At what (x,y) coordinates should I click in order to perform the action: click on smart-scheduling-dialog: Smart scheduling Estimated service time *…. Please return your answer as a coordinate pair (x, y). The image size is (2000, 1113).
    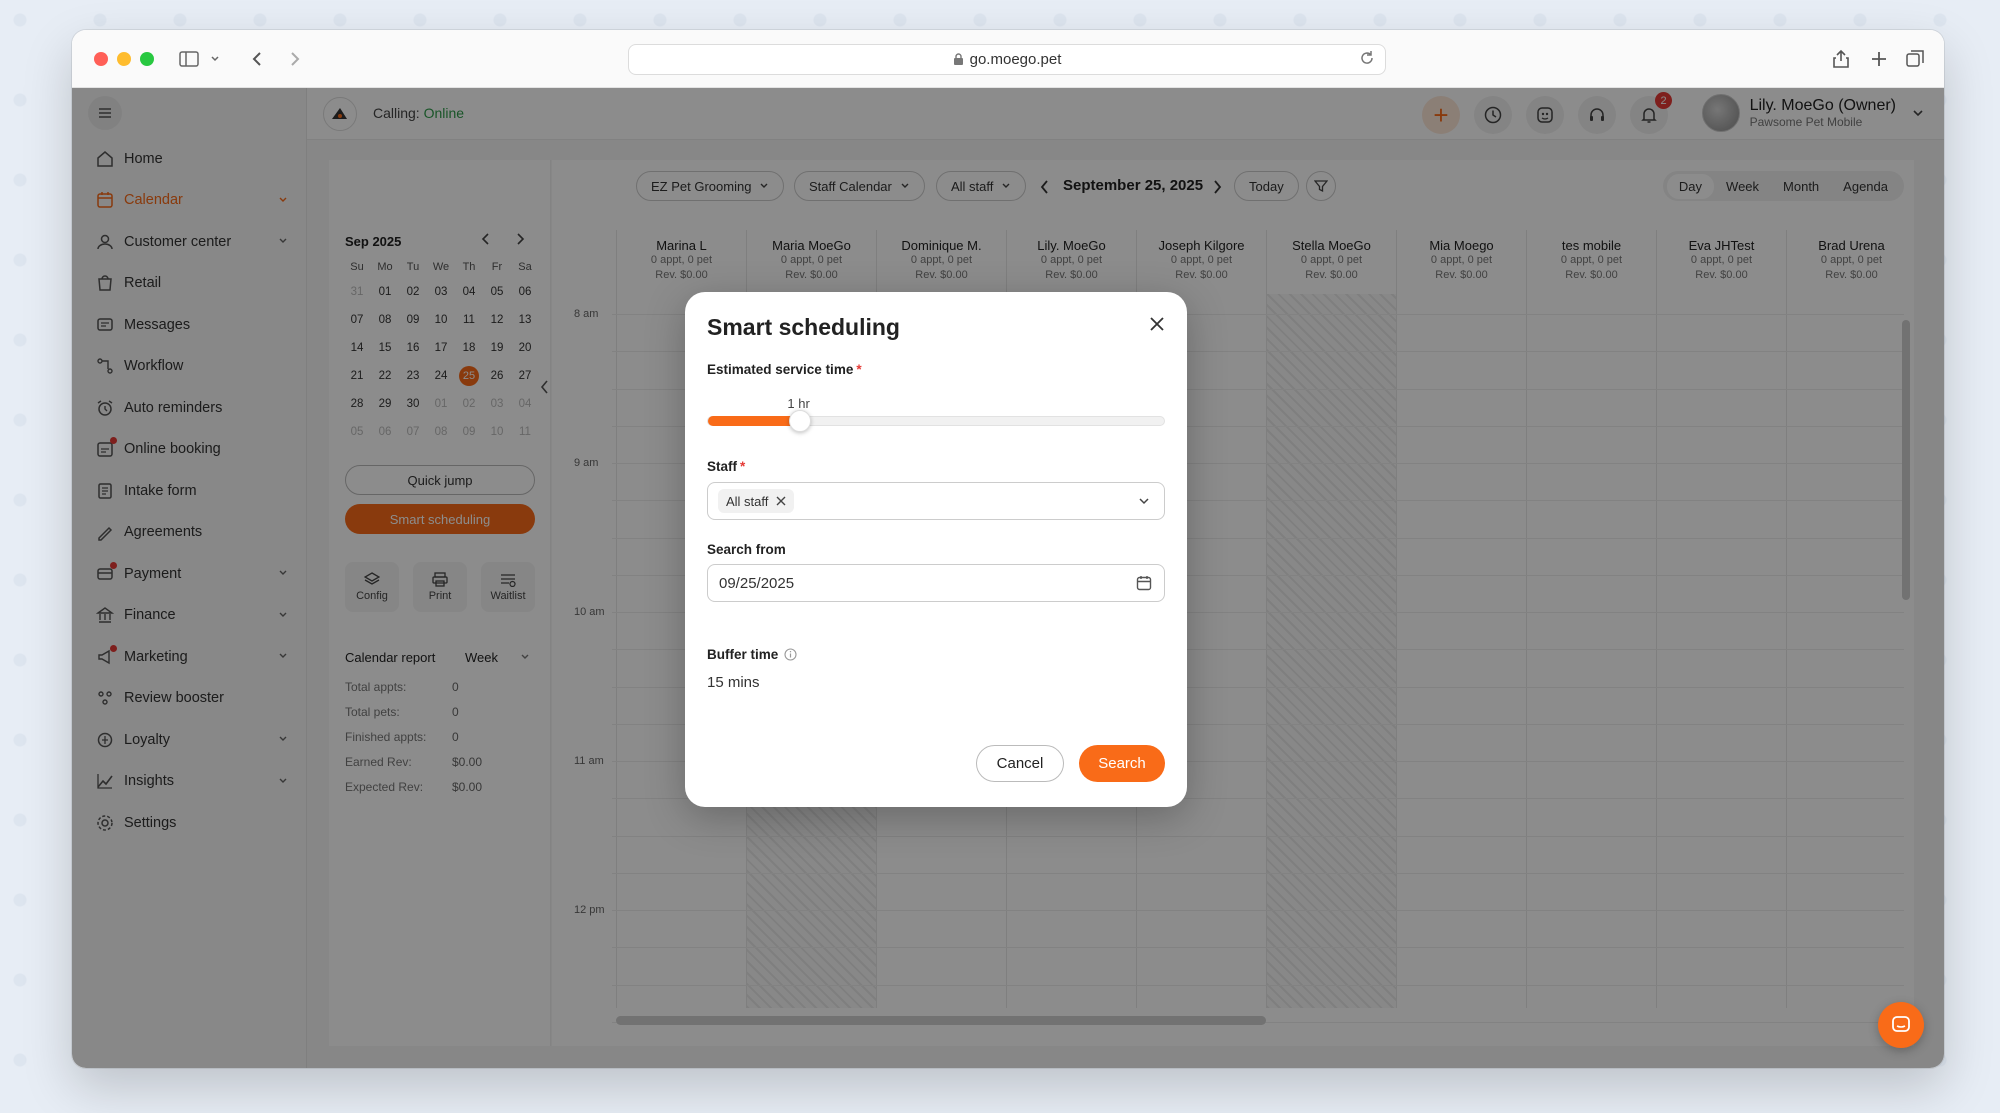
    Looking at the image, I should click on (936, 549).